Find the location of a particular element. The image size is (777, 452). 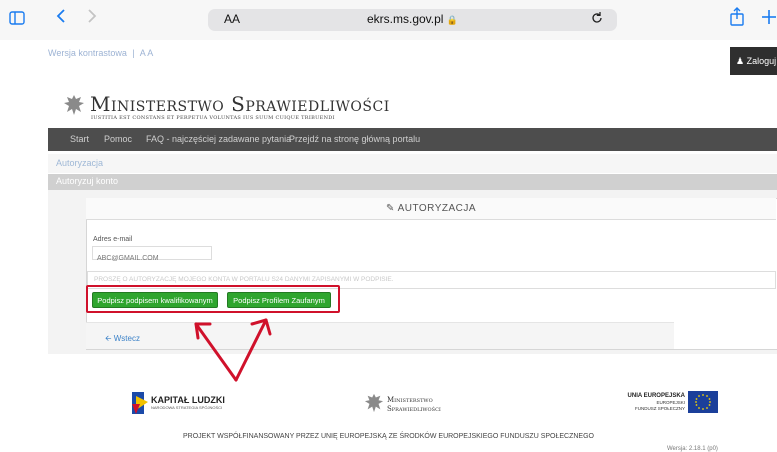

email-input is located at coordinates (156, 258).